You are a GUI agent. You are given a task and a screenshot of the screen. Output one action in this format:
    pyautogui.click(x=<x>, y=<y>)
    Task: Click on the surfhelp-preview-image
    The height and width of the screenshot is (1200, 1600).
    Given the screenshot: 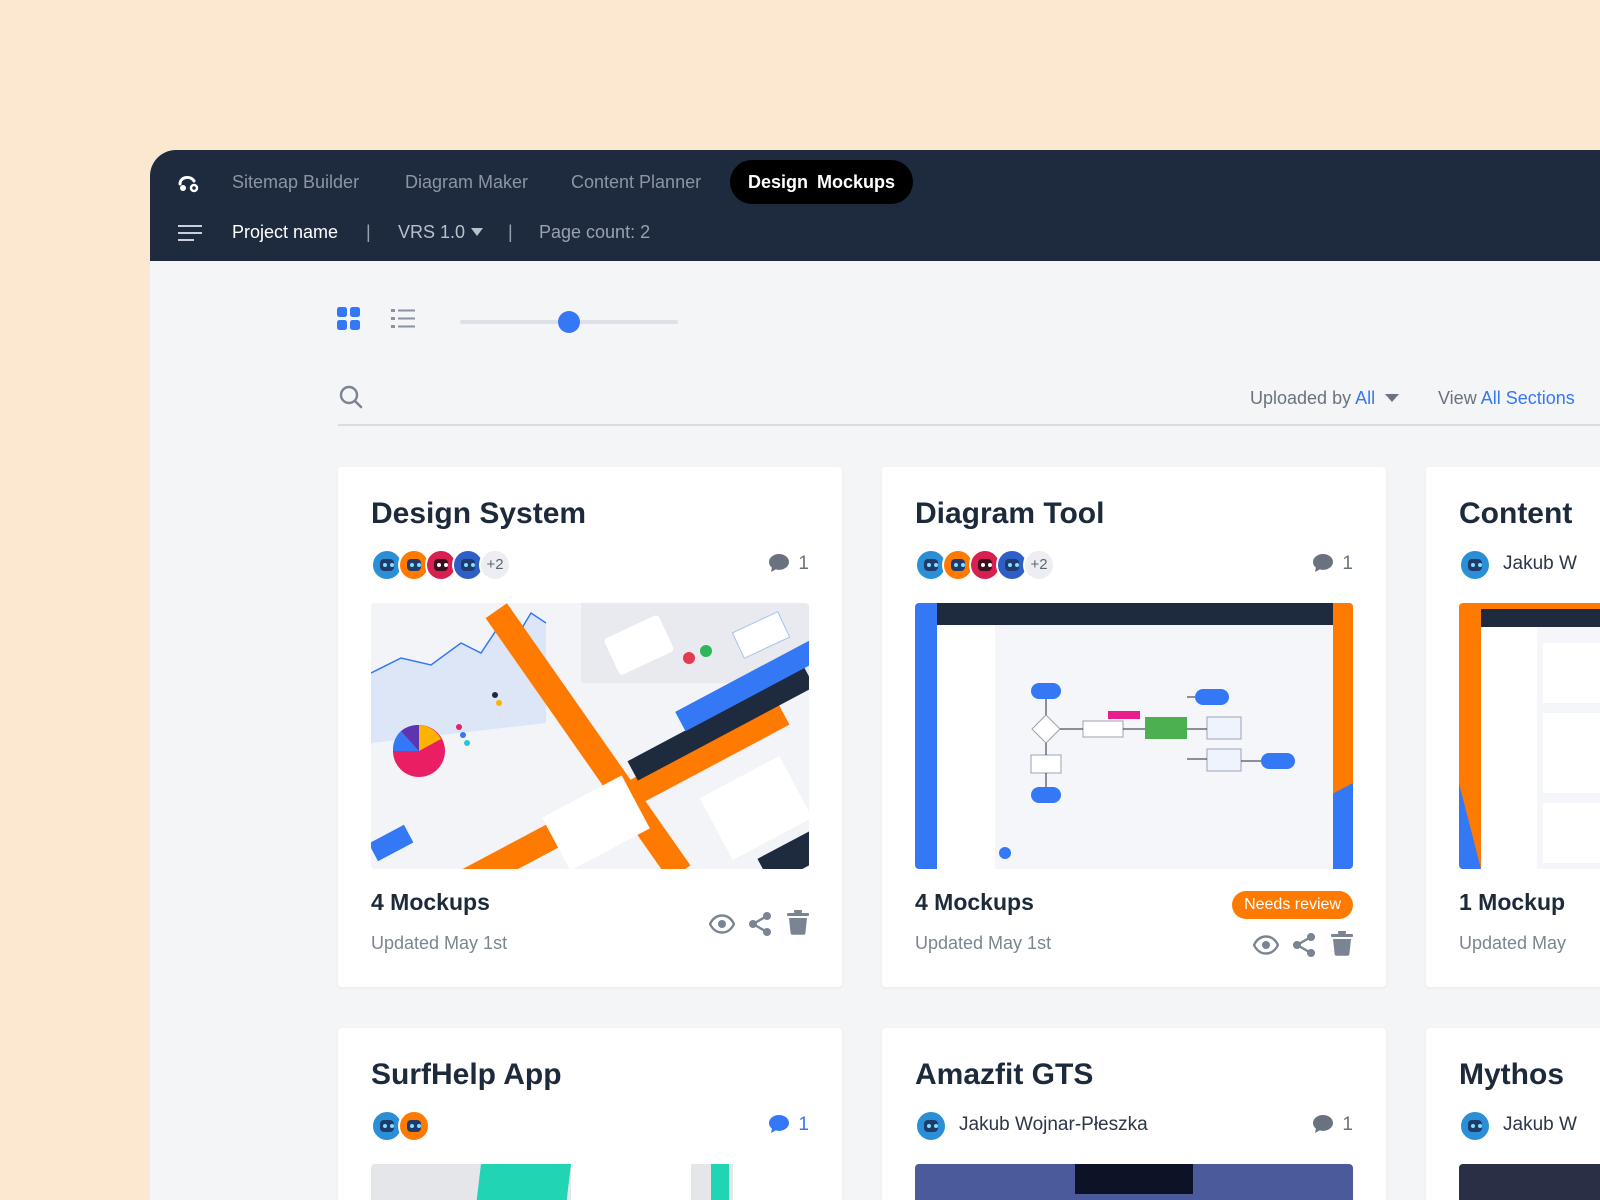 What is the action you would take?
    pyautogui.click(x=590, y=1182)
    